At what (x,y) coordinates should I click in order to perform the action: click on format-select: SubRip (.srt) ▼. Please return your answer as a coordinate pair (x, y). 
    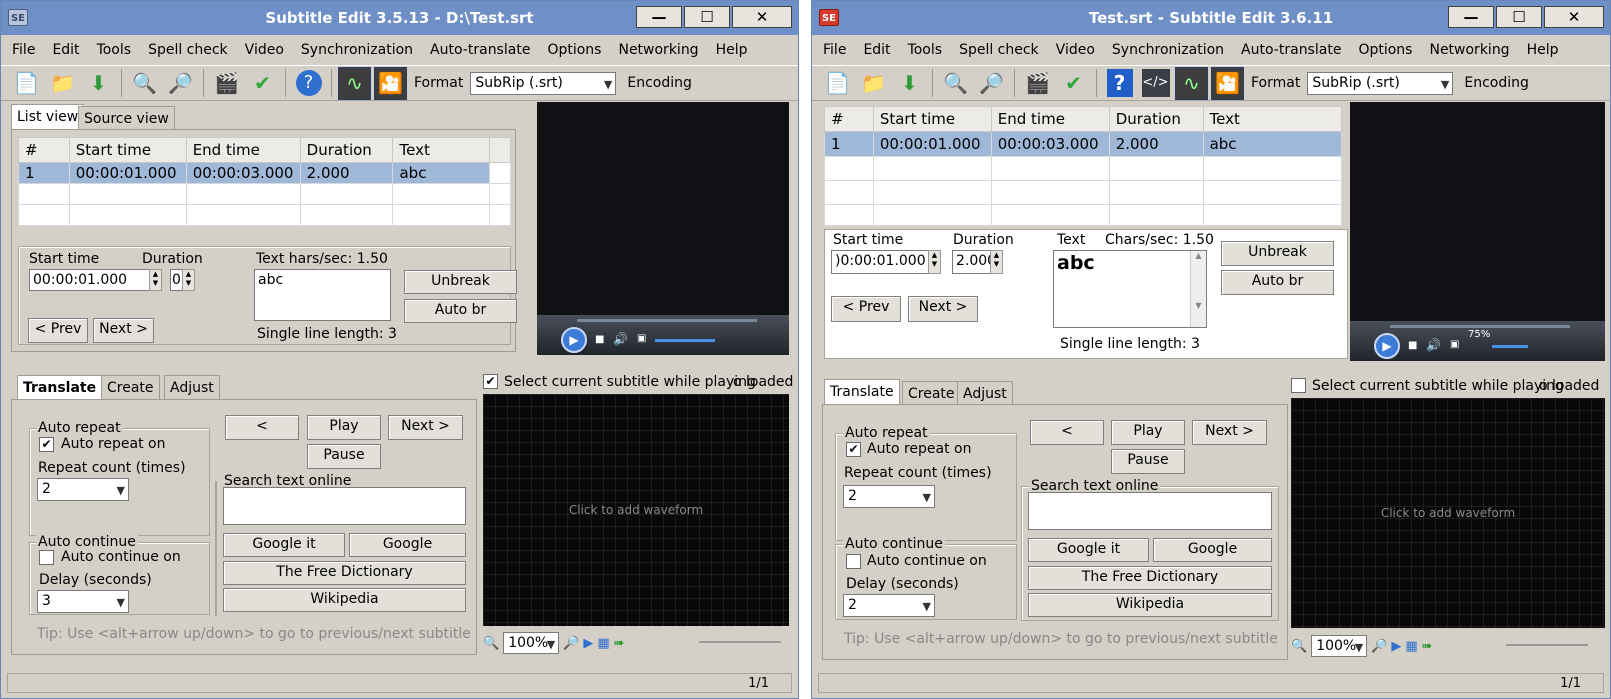
    Looking at the image, I should click on (543, 83).